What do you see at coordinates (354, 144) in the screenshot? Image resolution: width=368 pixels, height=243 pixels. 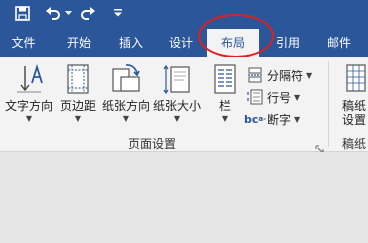 I see `manuscript-group-label: 稿纸` at bounding box center [354, 144].